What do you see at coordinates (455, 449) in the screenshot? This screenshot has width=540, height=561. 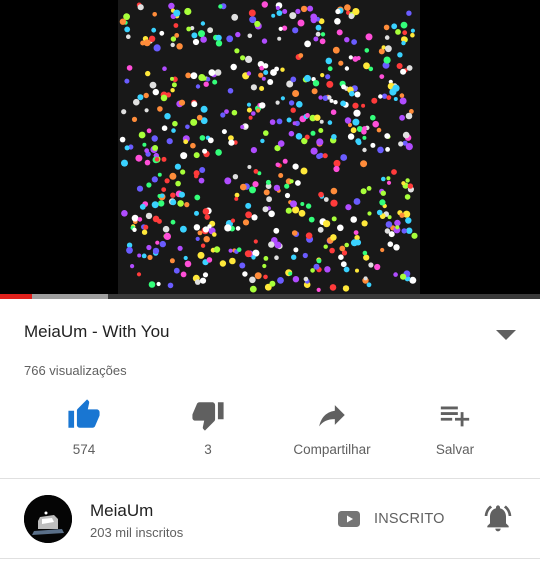 I see `save-label: Salvar` at bounding box center [455, 449].